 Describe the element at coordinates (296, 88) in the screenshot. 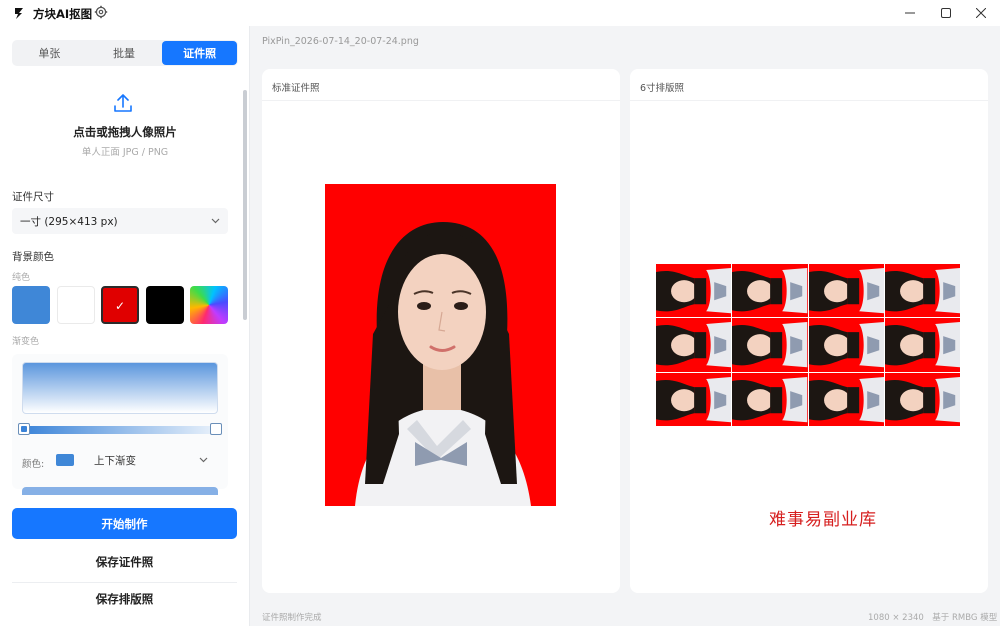

I see `panel-title: 标准证件照` at that location.